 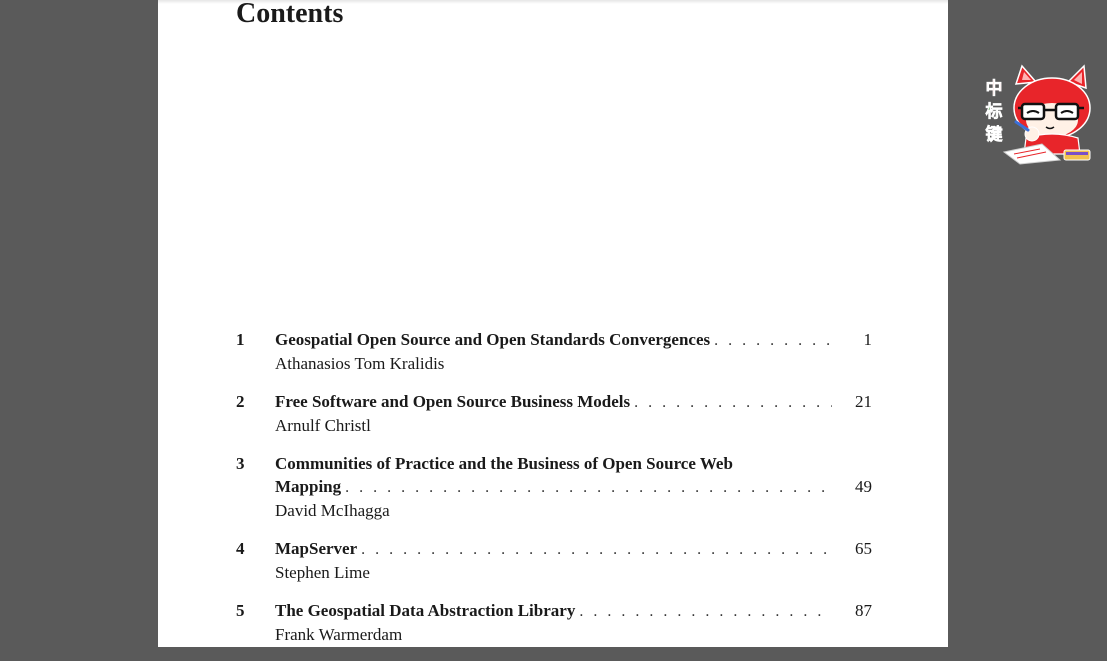 I want to click on mascot-char-1: 中, so click(x=994, y=88).